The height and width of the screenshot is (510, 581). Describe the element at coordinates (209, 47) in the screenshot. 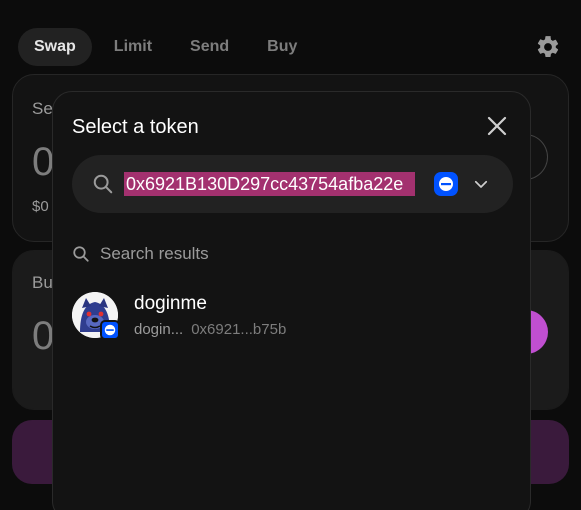

I see `tab-send: Send` at that location.